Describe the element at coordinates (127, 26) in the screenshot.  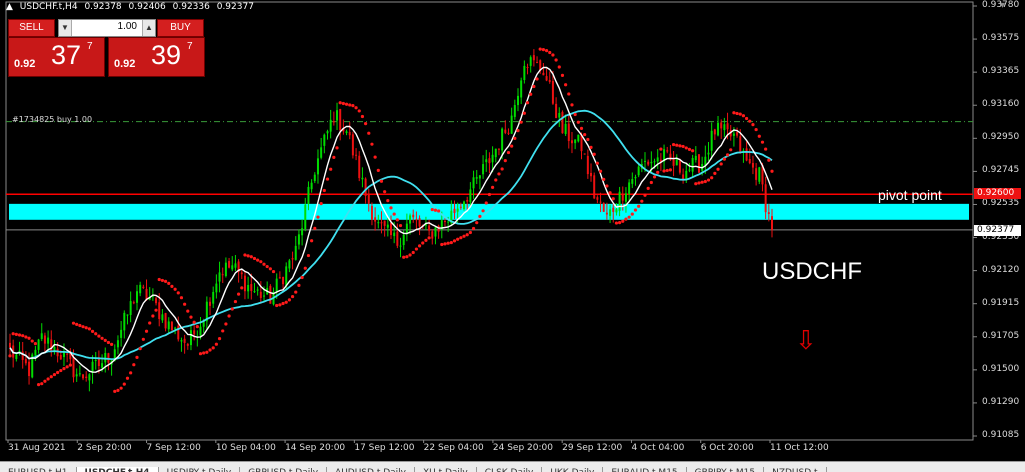
I see `lot-value: 1.00` at that location.